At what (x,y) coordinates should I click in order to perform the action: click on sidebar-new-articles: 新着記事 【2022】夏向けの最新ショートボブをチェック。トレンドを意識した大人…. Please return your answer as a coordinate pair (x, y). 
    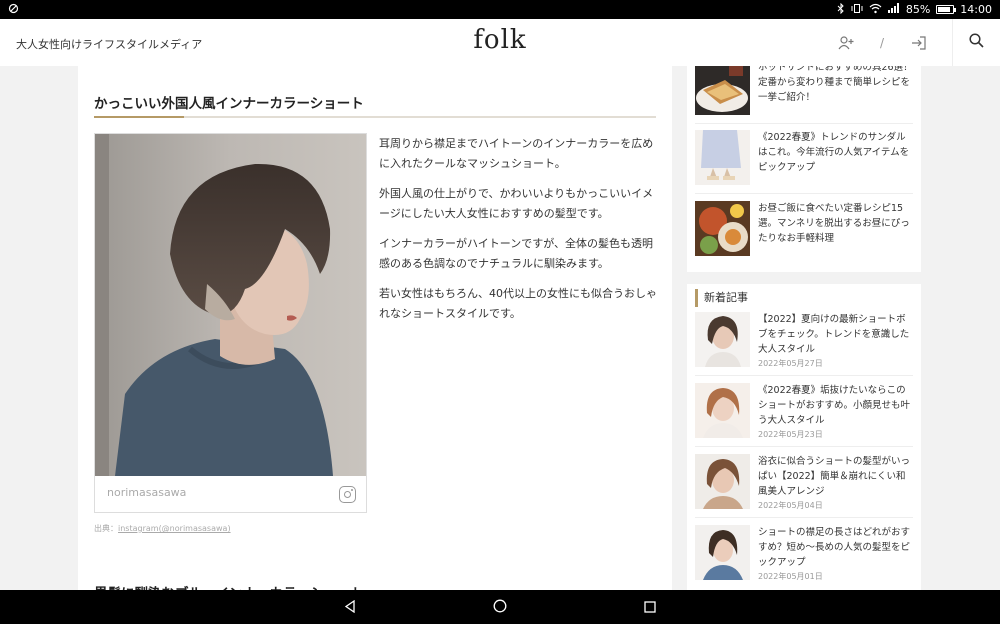
    Looking at the image, I should click on (804, 437).